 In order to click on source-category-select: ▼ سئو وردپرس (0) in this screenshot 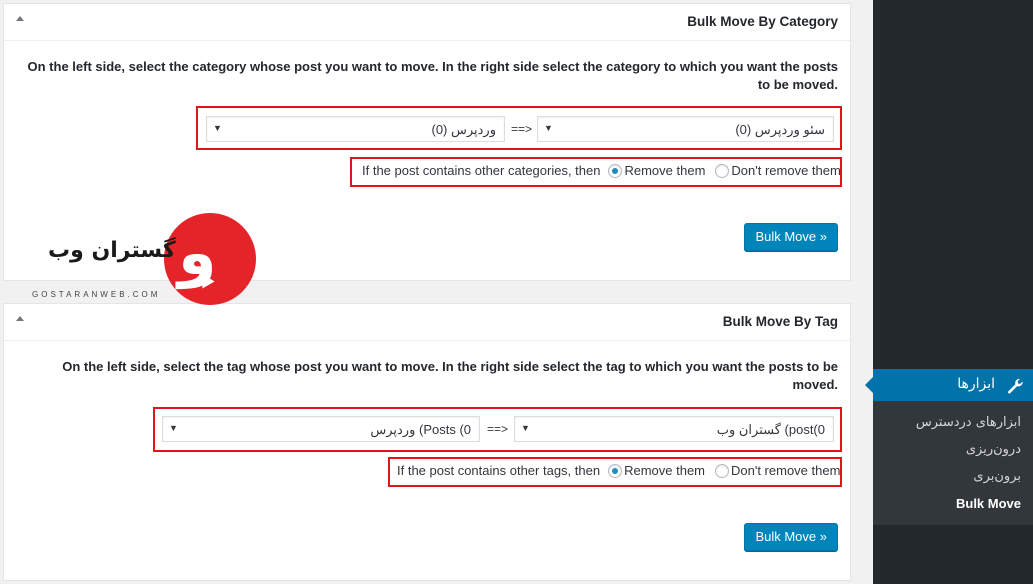, I will do `click(685, 129)`.